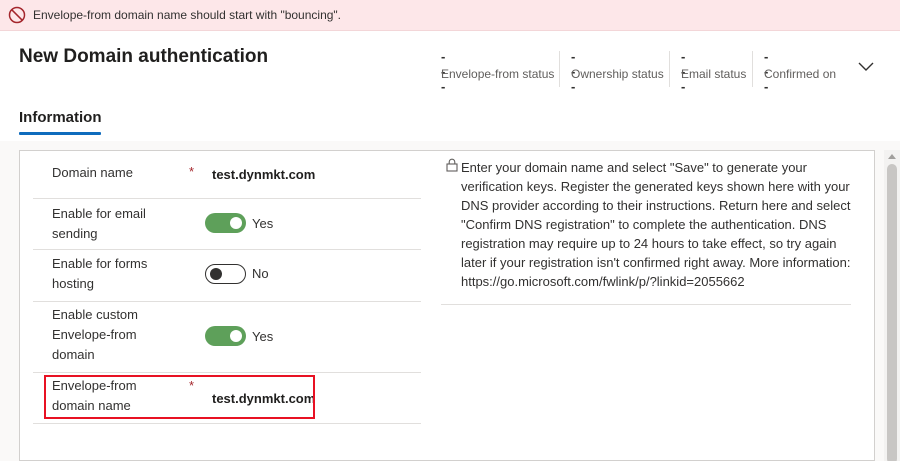 This screenshot has height=461, width=900. I want to click on custom-envelope-row: Enable custom Envelope-from domain Yes, so click(227, 337).